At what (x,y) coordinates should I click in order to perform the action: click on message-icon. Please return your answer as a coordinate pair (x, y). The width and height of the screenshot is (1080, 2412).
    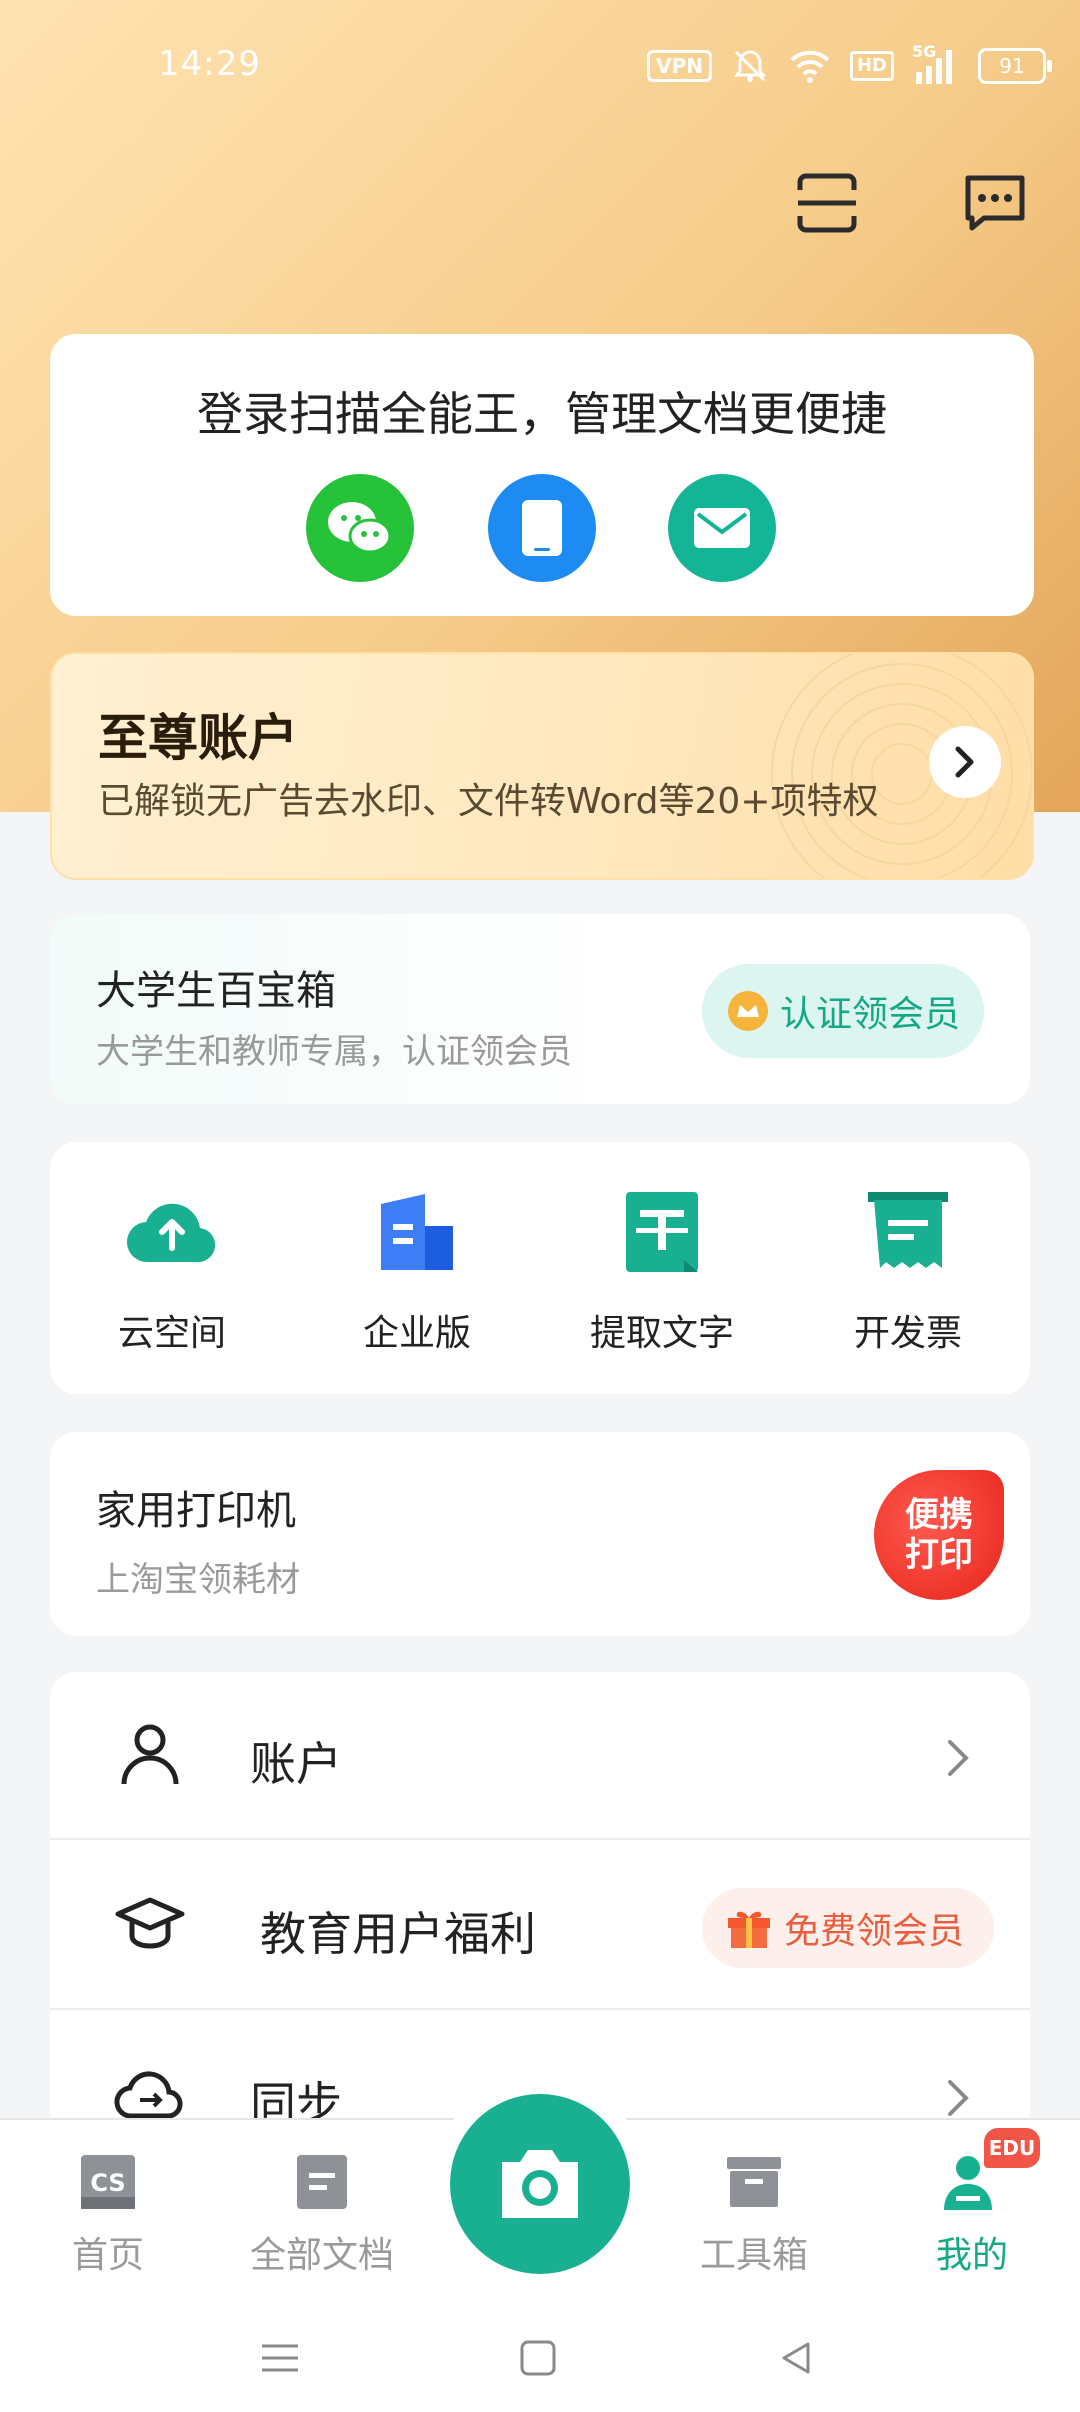
    Looking at the image, I should click on (995, 203).